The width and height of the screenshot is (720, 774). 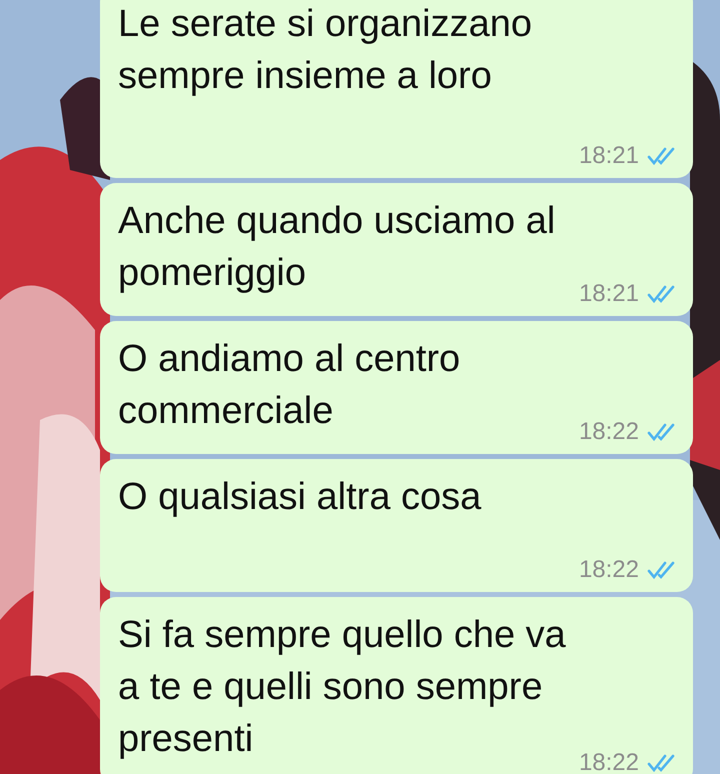 I want to click on message-text: Le serate si organizzano sempre insieme a loro, so click(x=326, y=50).